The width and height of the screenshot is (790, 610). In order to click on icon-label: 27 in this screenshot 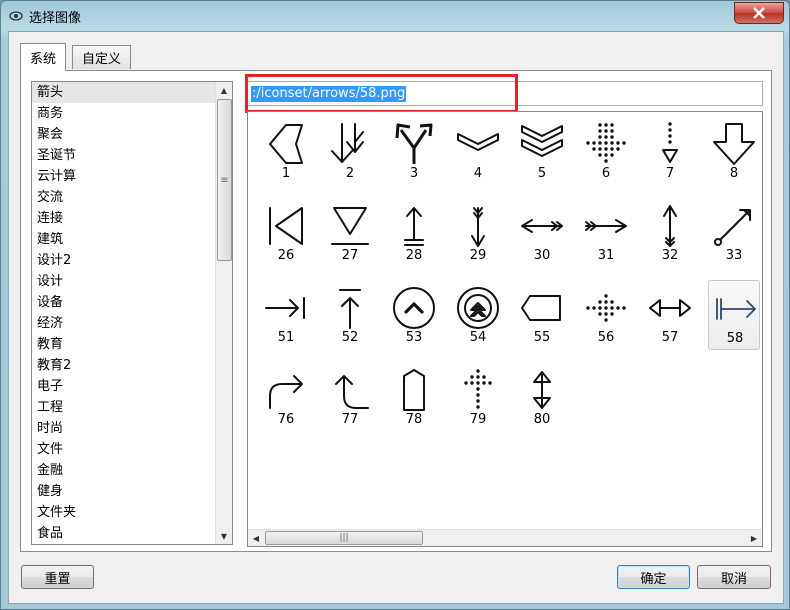, I will do `click(350, 255)`.